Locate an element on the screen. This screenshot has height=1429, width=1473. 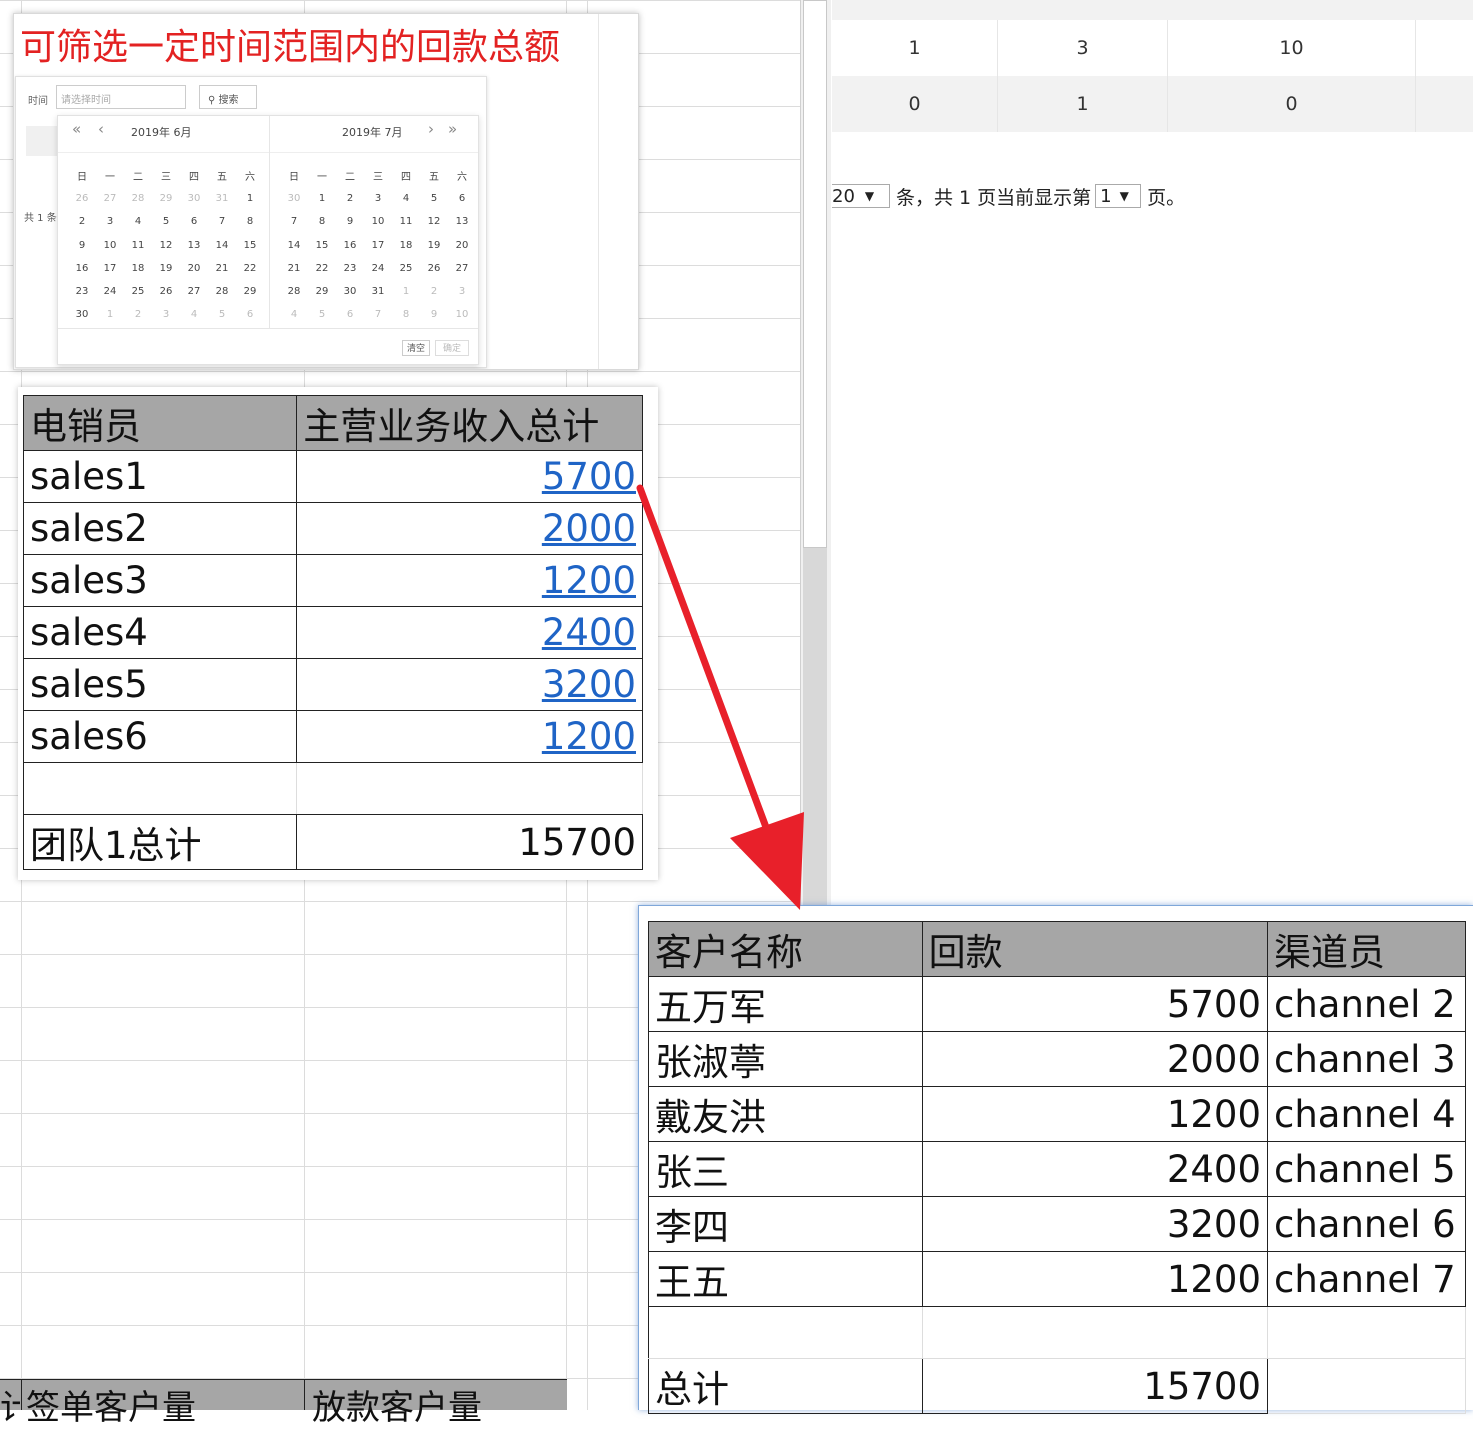
clear-button: 清空 is located at coordinates (416, 348).